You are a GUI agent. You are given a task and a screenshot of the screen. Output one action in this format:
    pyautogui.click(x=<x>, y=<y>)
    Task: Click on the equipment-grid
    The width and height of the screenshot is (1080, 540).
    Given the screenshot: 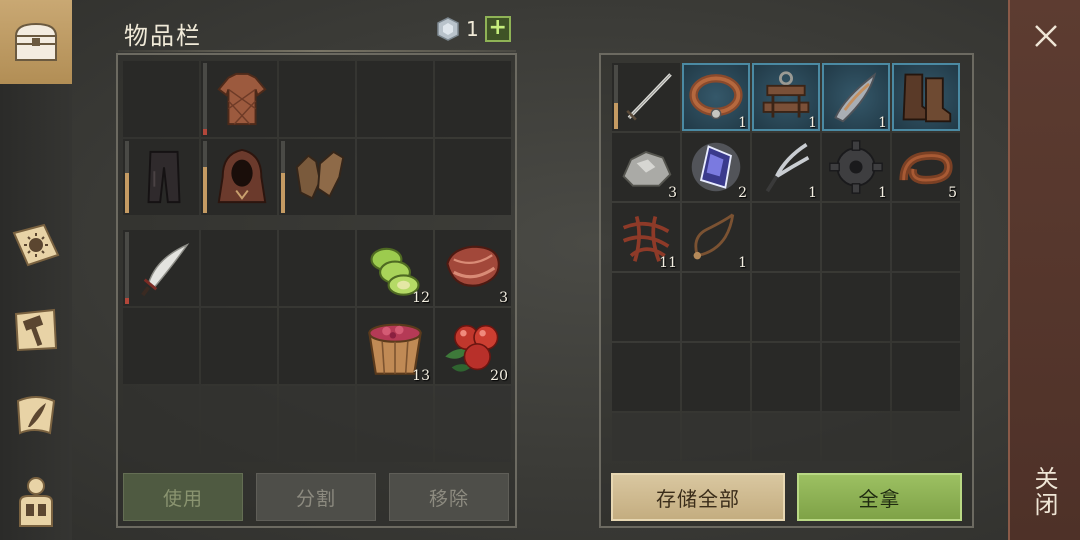 What is the action you would take?
    pyautogui.click(x=317, y=138)
    